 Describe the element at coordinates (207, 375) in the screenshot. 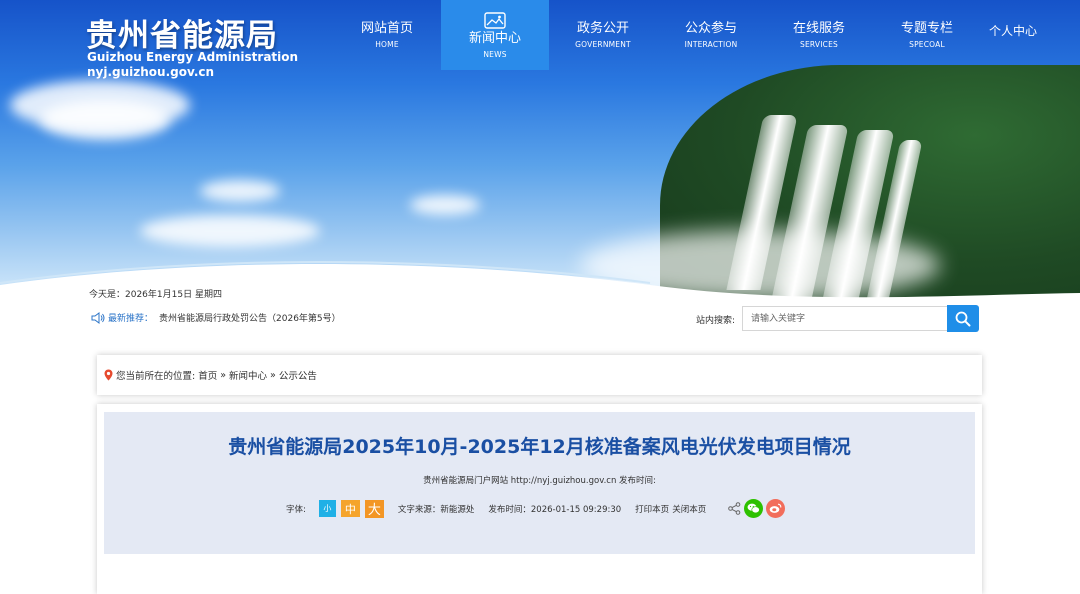

I see `breadcrumb-item-home: 首页` at that location.